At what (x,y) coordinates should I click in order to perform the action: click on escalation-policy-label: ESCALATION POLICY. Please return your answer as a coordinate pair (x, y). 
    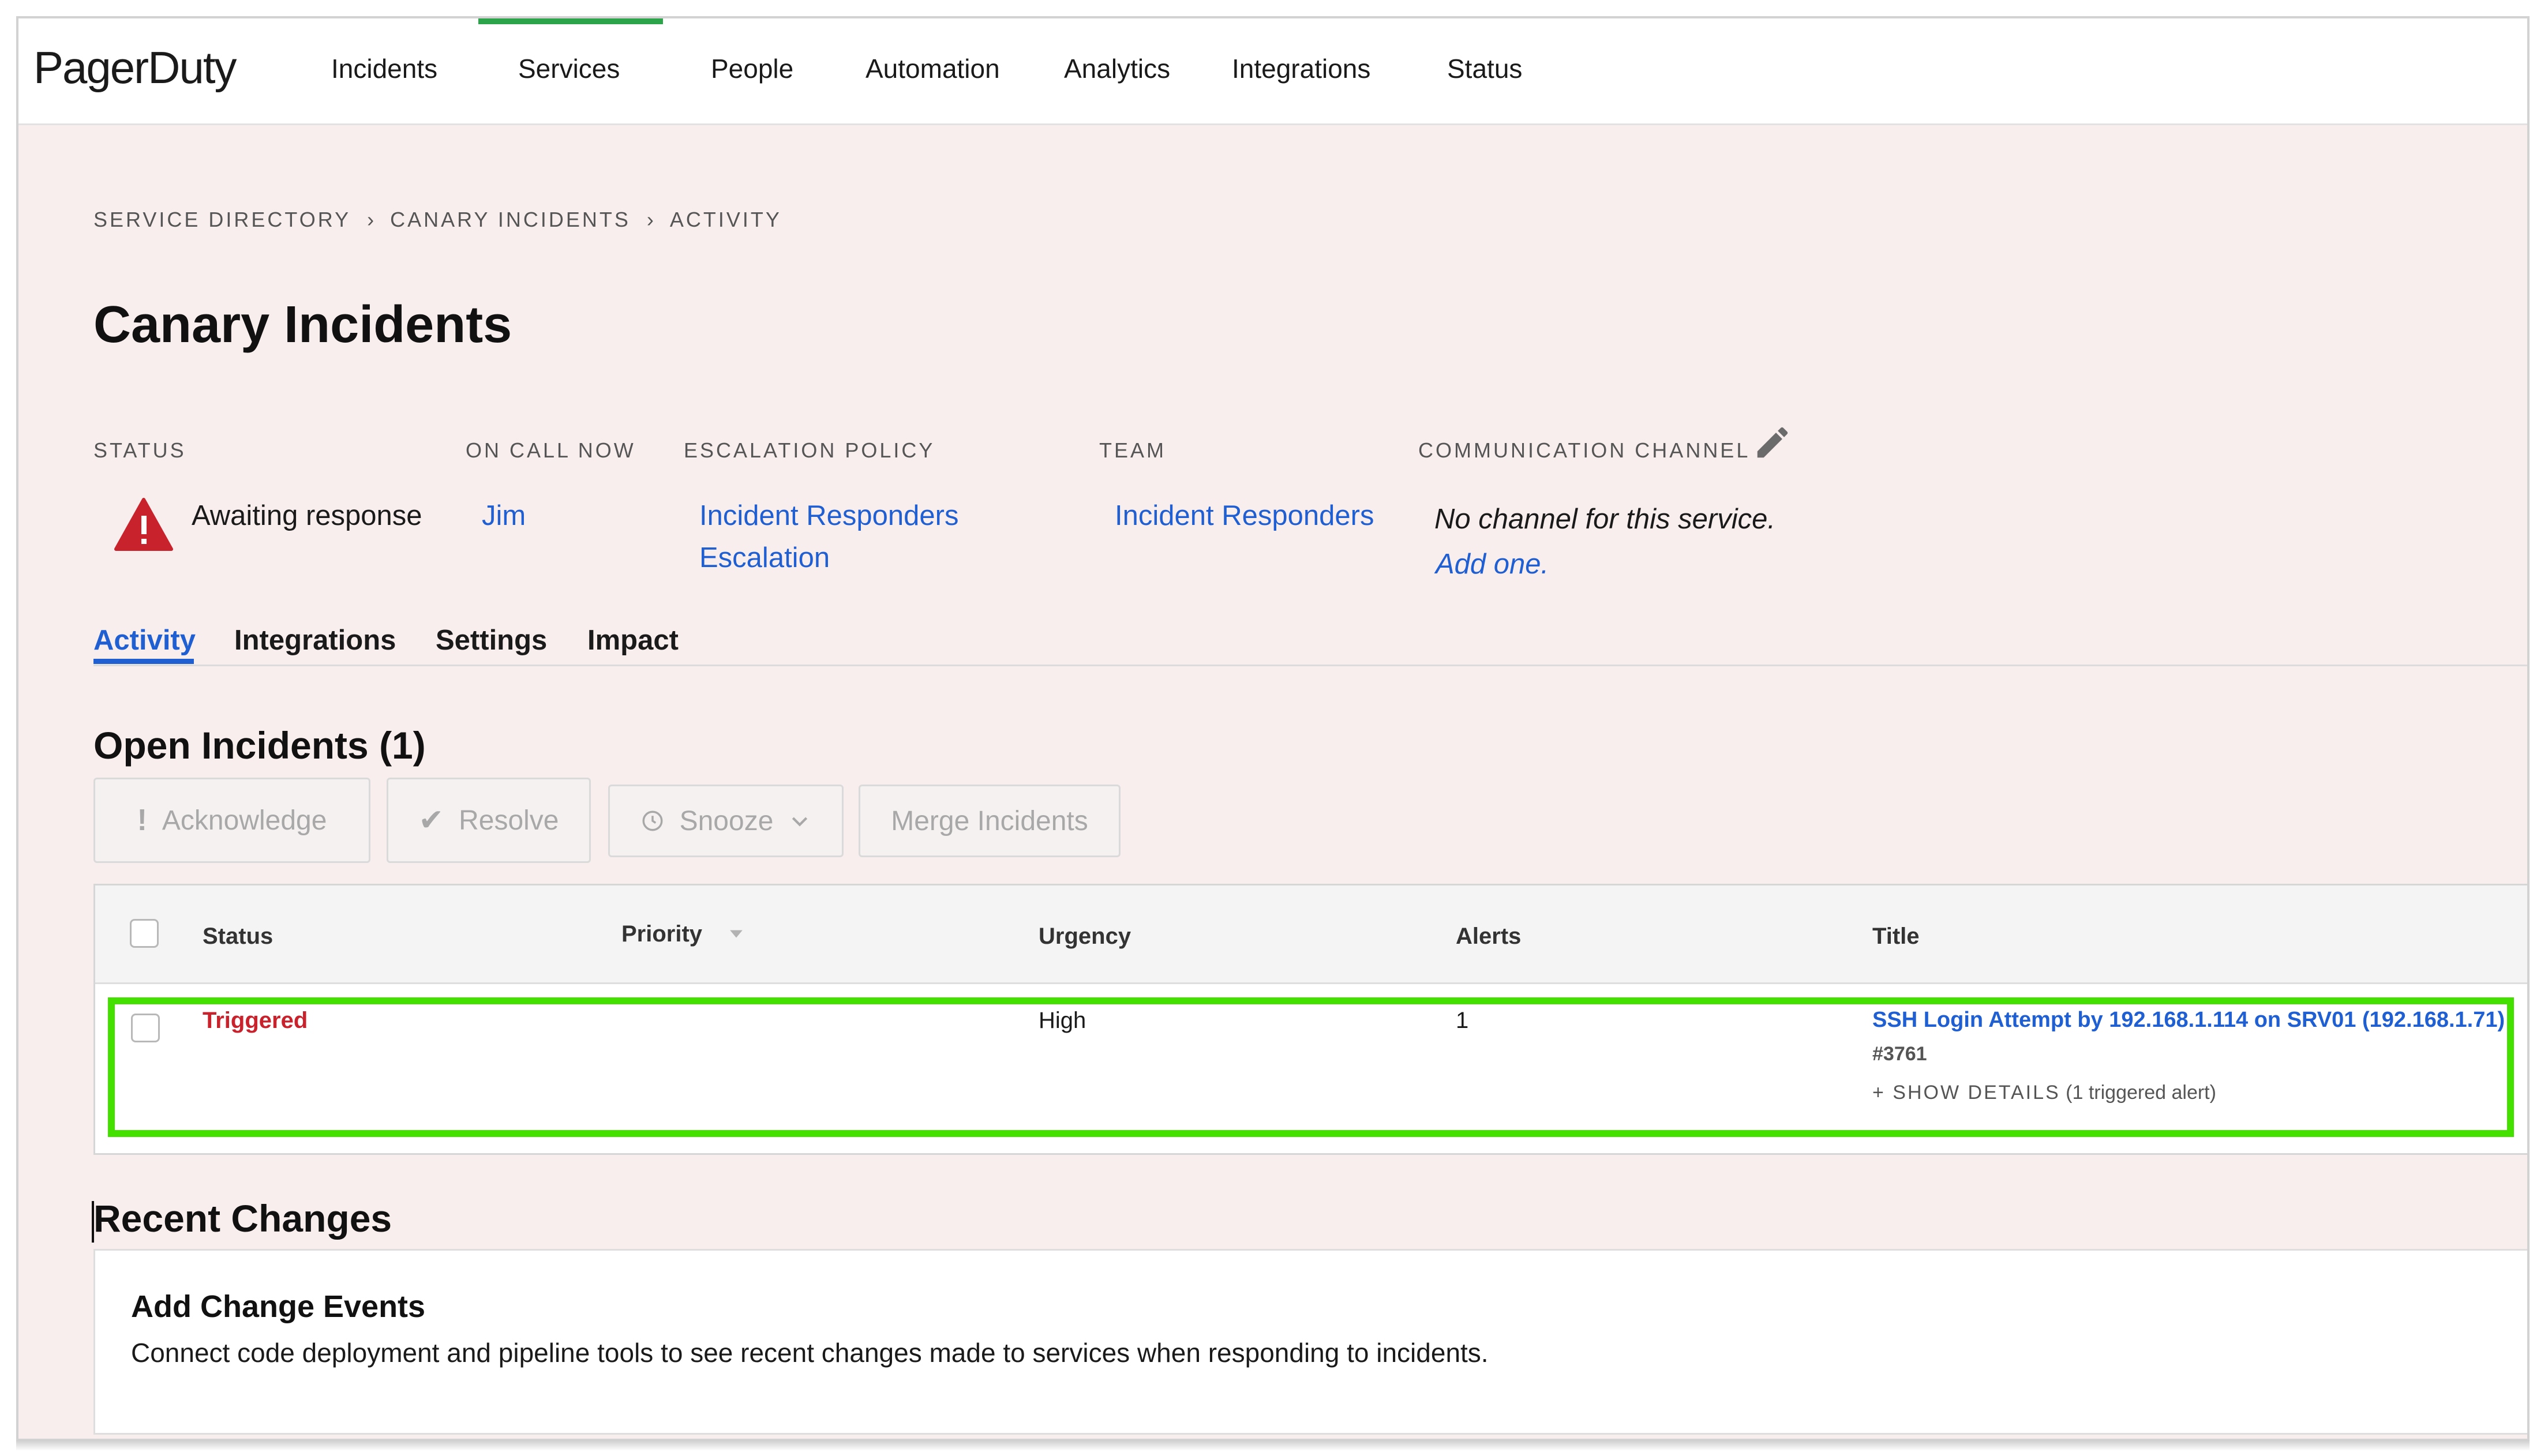
    Looking at the image, I should click on (809, 450).